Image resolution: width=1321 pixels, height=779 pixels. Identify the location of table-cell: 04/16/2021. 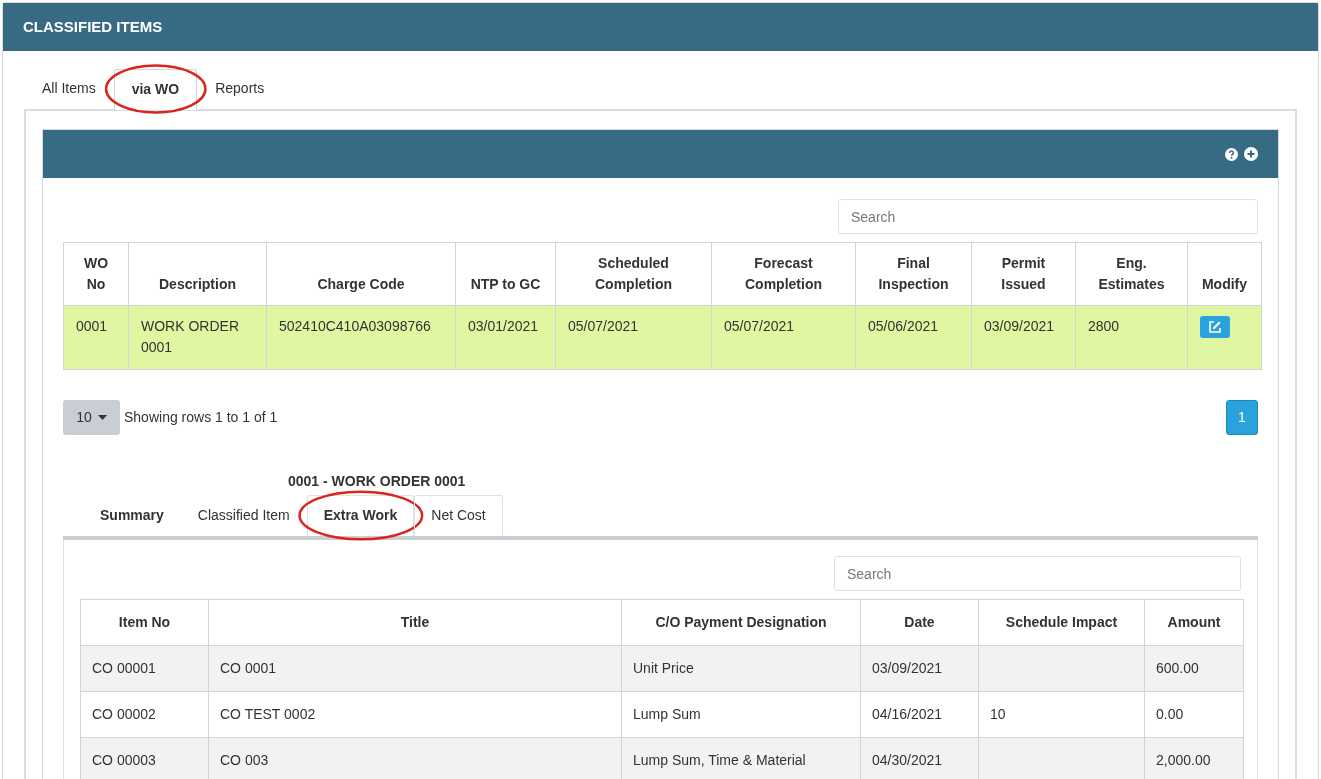
(907, 714).